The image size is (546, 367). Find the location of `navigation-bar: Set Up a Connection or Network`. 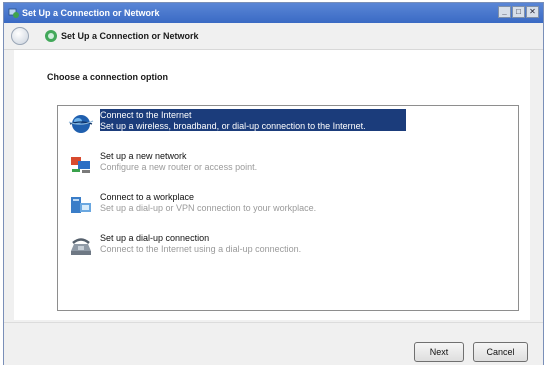

navigation-bar: Set Up a Connection or Network is located at coordinates (273, 36).